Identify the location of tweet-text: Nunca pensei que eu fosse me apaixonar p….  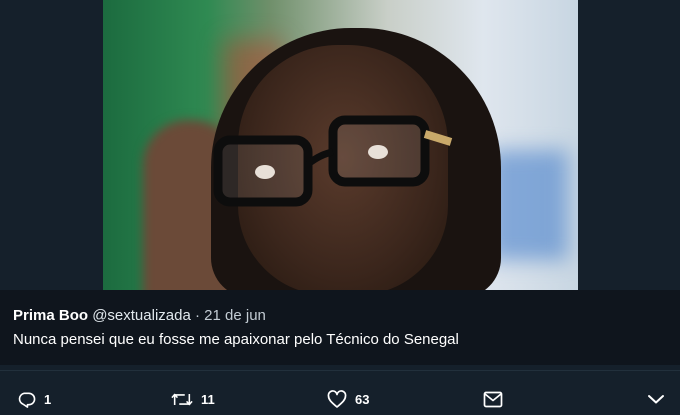
(236, 339).